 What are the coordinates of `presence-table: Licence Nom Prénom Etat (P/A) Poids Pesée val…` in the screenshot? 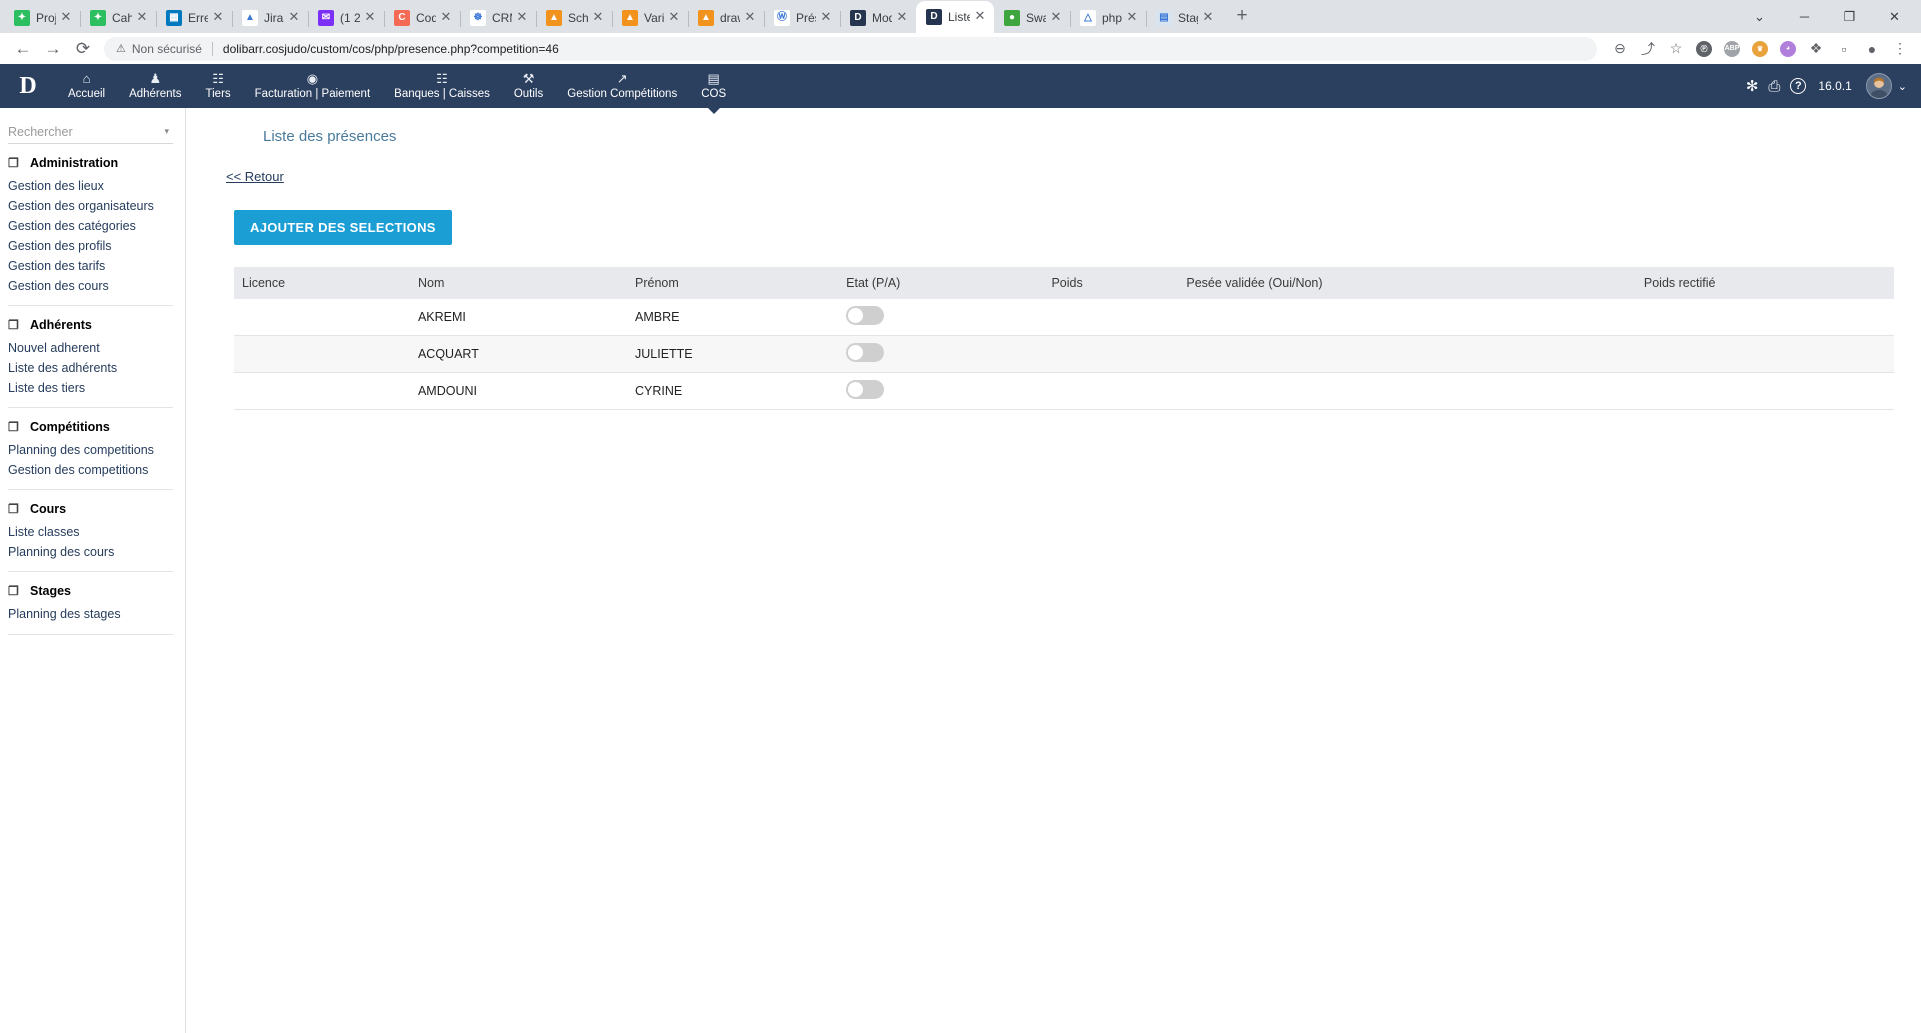 It's located at (1064, 338).